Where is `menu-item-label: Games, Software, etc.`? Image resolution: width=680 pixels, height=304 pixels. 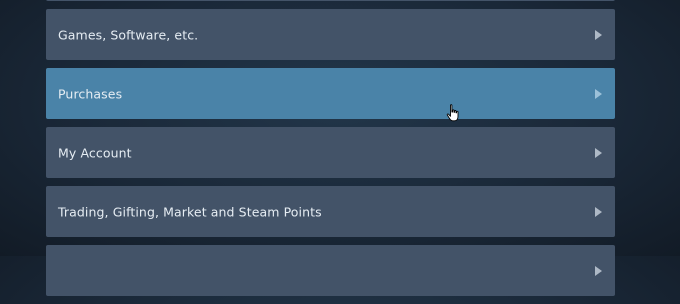 menu-item-label: Games, Software, etc. is located at coordinates (128, 34).